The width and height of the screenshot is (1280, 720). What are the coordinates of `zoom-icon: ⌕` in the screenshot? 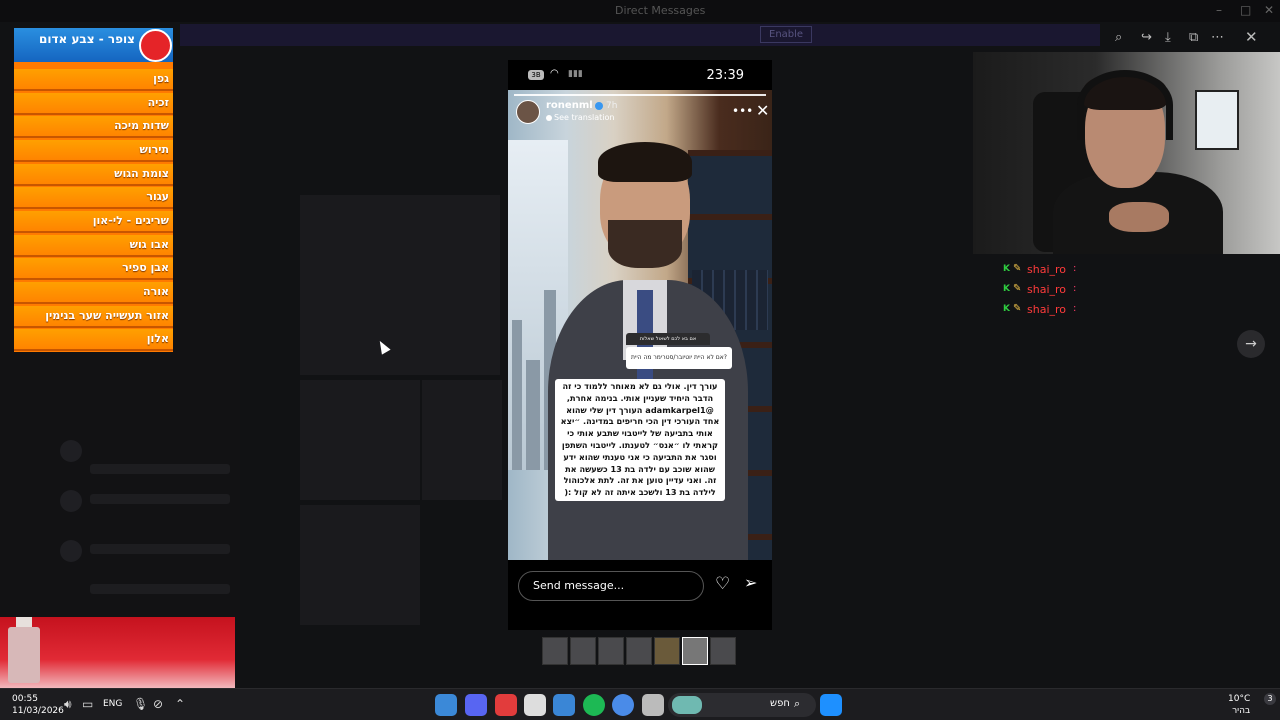 It's located at (1118, 37).